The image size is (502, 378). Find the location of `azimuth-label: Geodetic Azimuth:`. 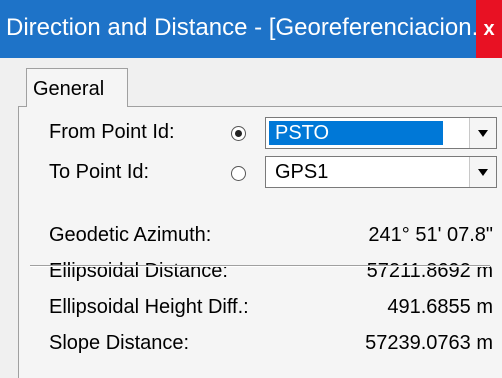

azimuth-label: Geodetic Azimuth: is located at coordinates (130, 235).